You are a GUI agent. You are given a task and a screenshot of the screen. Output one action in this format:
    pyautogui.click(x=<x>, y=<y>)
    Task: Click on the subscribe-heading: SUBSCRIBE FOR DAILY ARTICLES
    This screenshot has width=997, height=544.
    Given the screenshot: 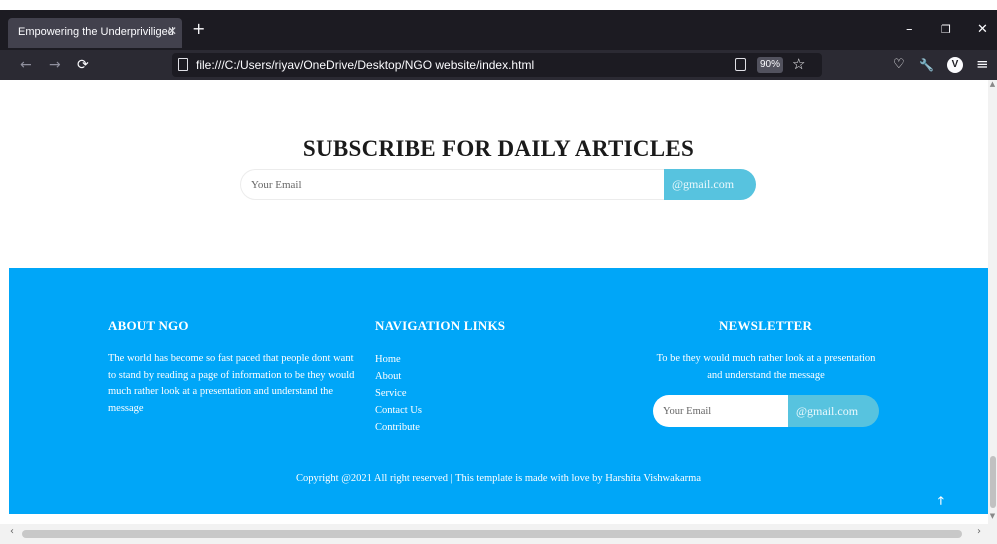 What is the action you would take?
    pyautogui.click(x=498, y=148)
    